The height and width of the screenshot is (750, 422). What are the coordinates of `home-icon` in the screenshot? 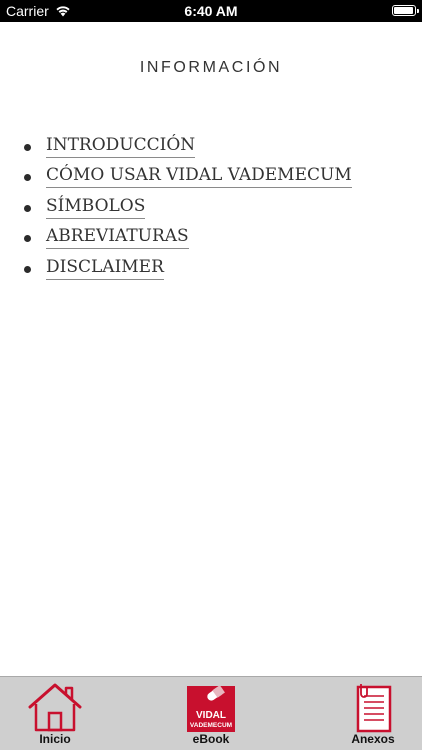 It's located at (55, 707).